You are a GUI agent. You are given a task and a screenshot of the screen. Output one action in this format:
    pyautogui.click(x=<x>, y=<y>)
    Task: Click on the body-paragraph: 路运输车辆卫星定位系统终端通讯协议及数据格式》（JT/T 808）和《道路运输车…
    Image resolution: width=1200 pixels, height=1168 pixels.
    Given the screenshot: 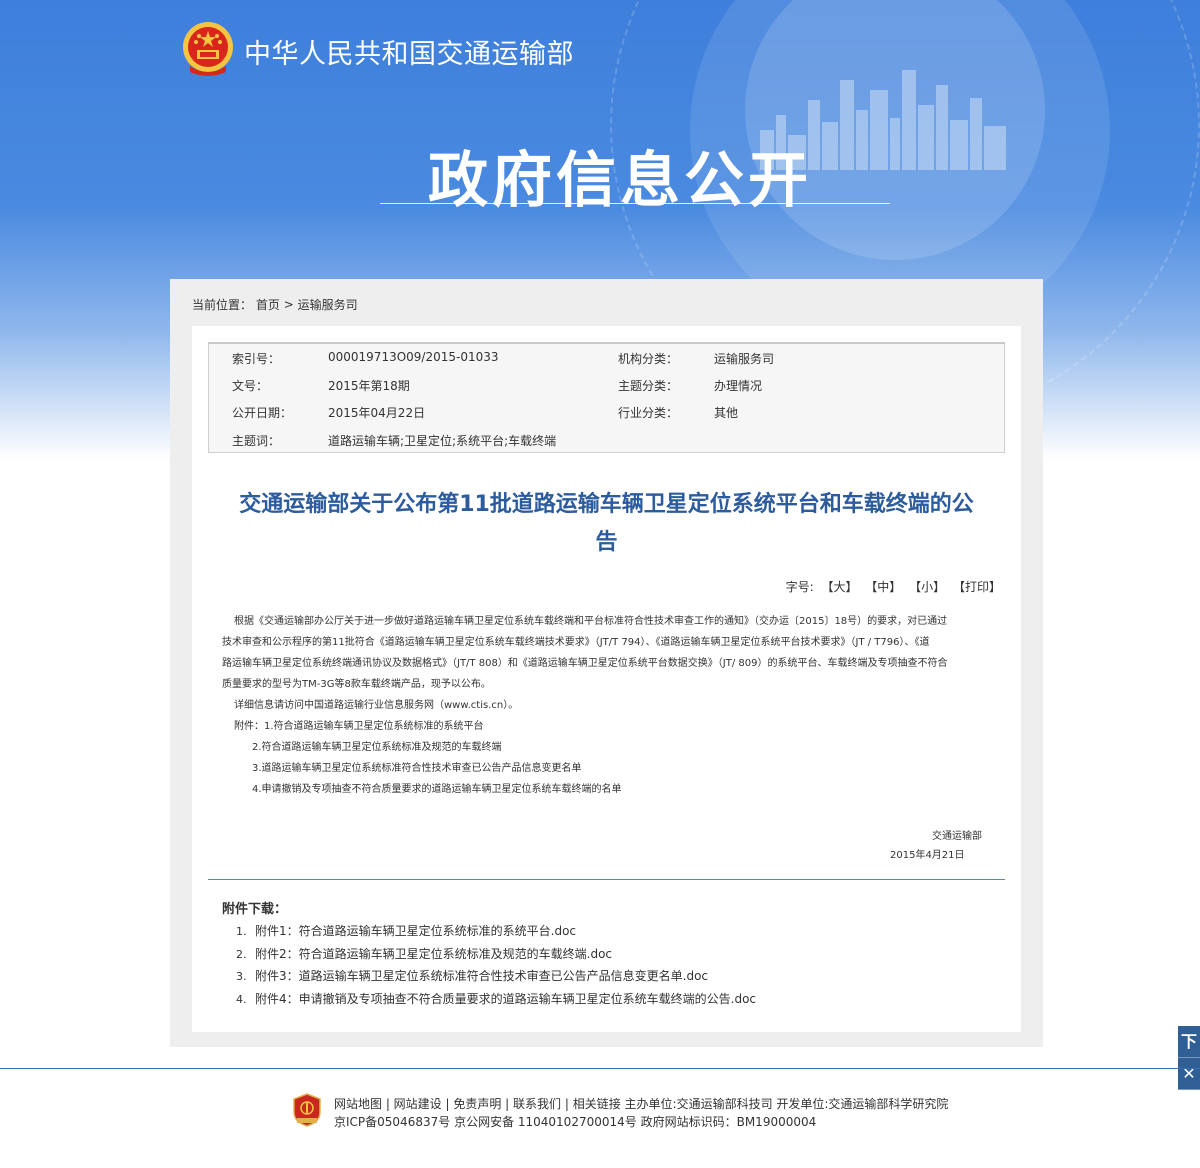 What is the action you would take?
    pyautogui.click(x=585, y=663)
    